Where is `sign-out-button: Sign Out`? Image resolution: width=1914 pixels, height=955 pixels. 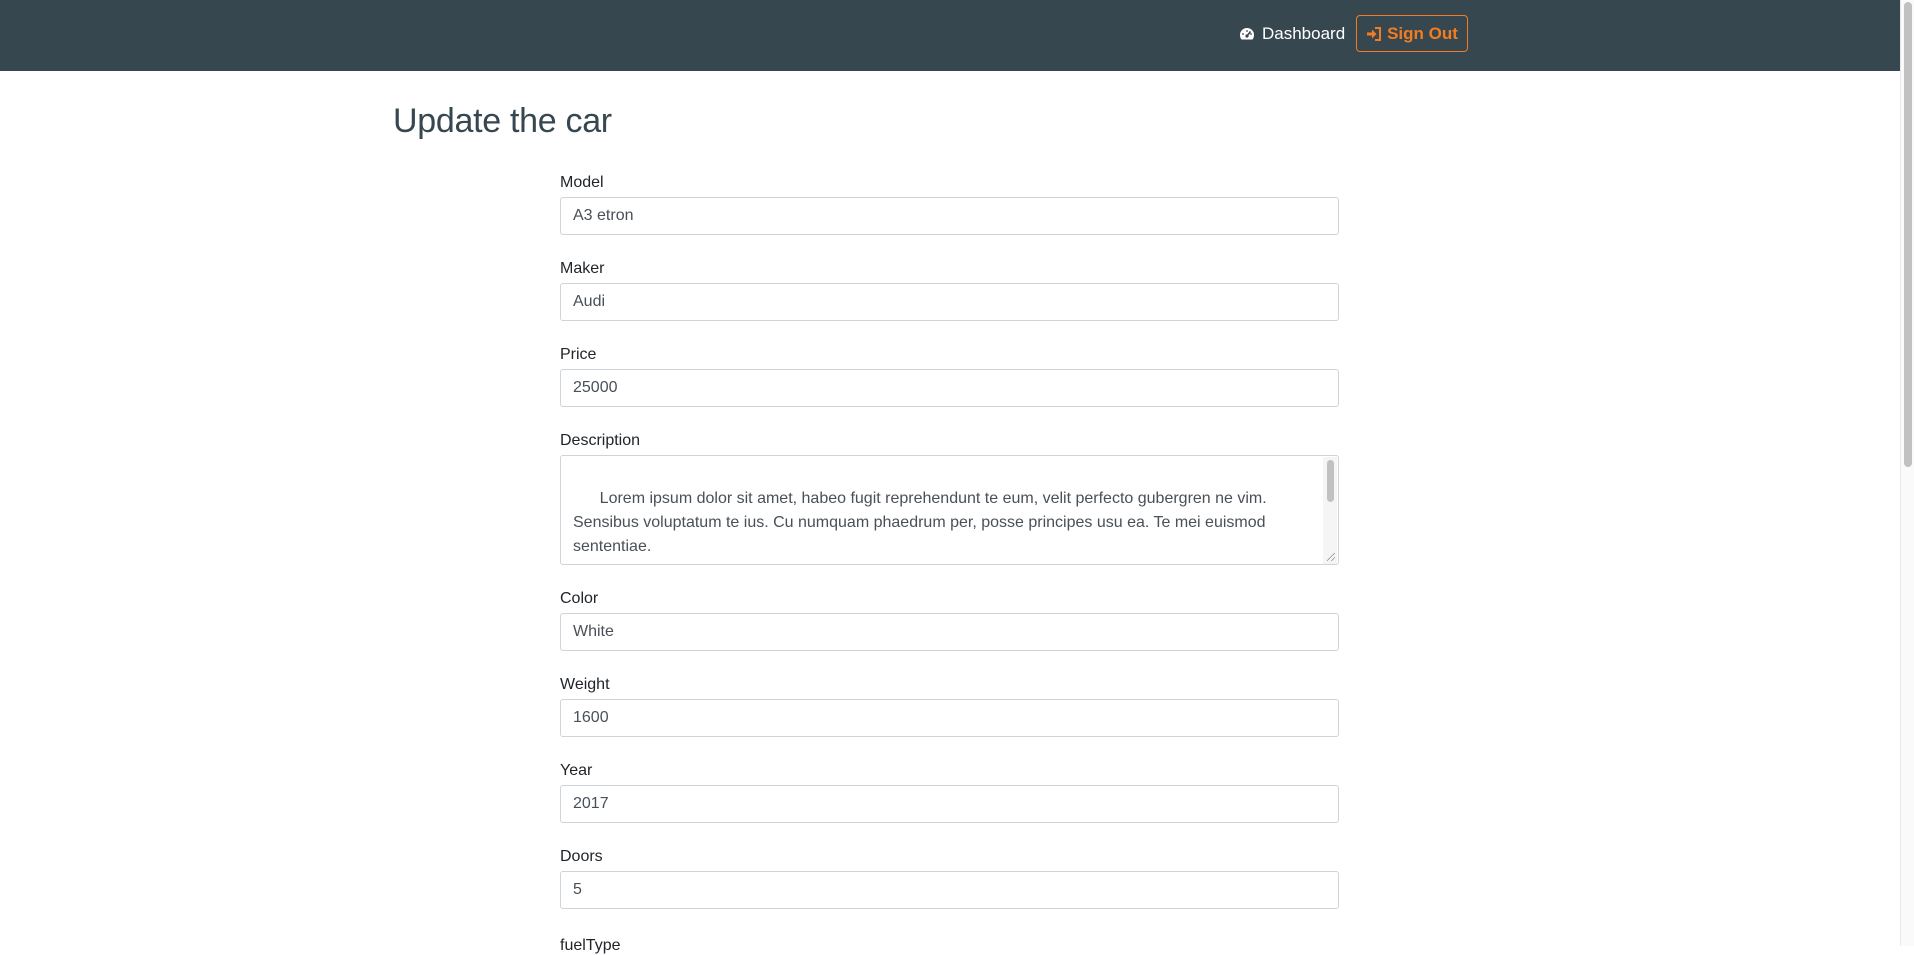
sign-out-button: Sign Out is located at coordinates (1412, 33).